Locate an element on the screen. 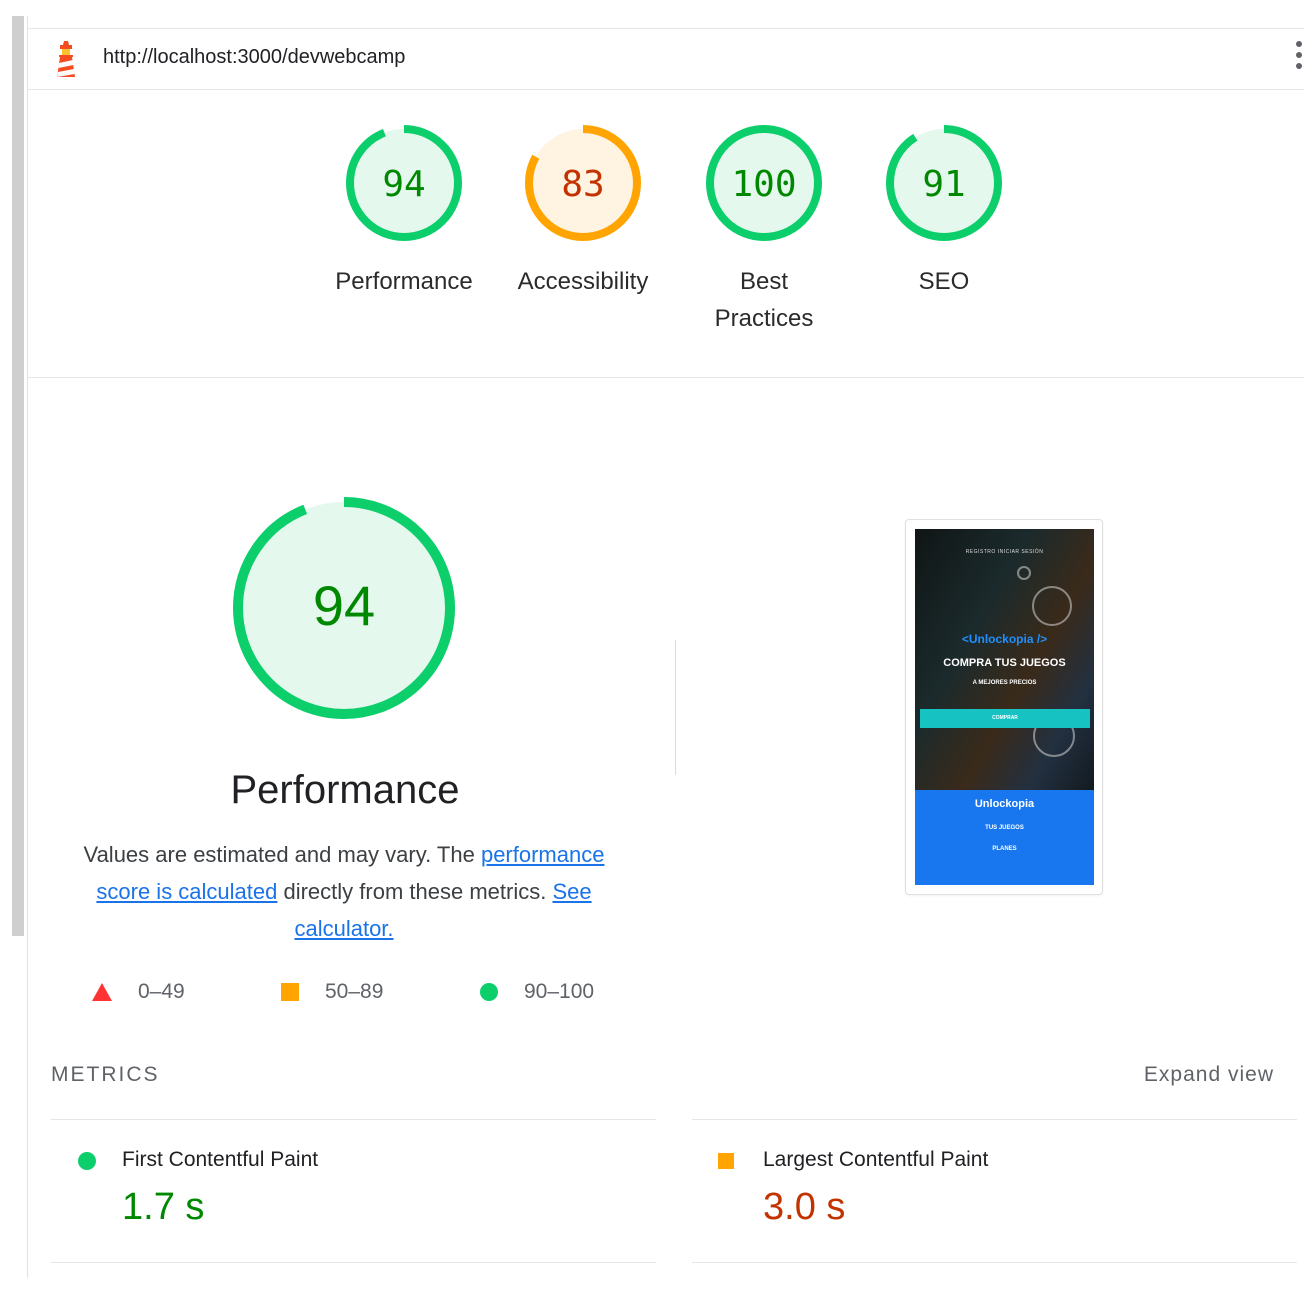 The image size is (1315, 1292). gauge-score: 100 is located at coordinates (763, 184).